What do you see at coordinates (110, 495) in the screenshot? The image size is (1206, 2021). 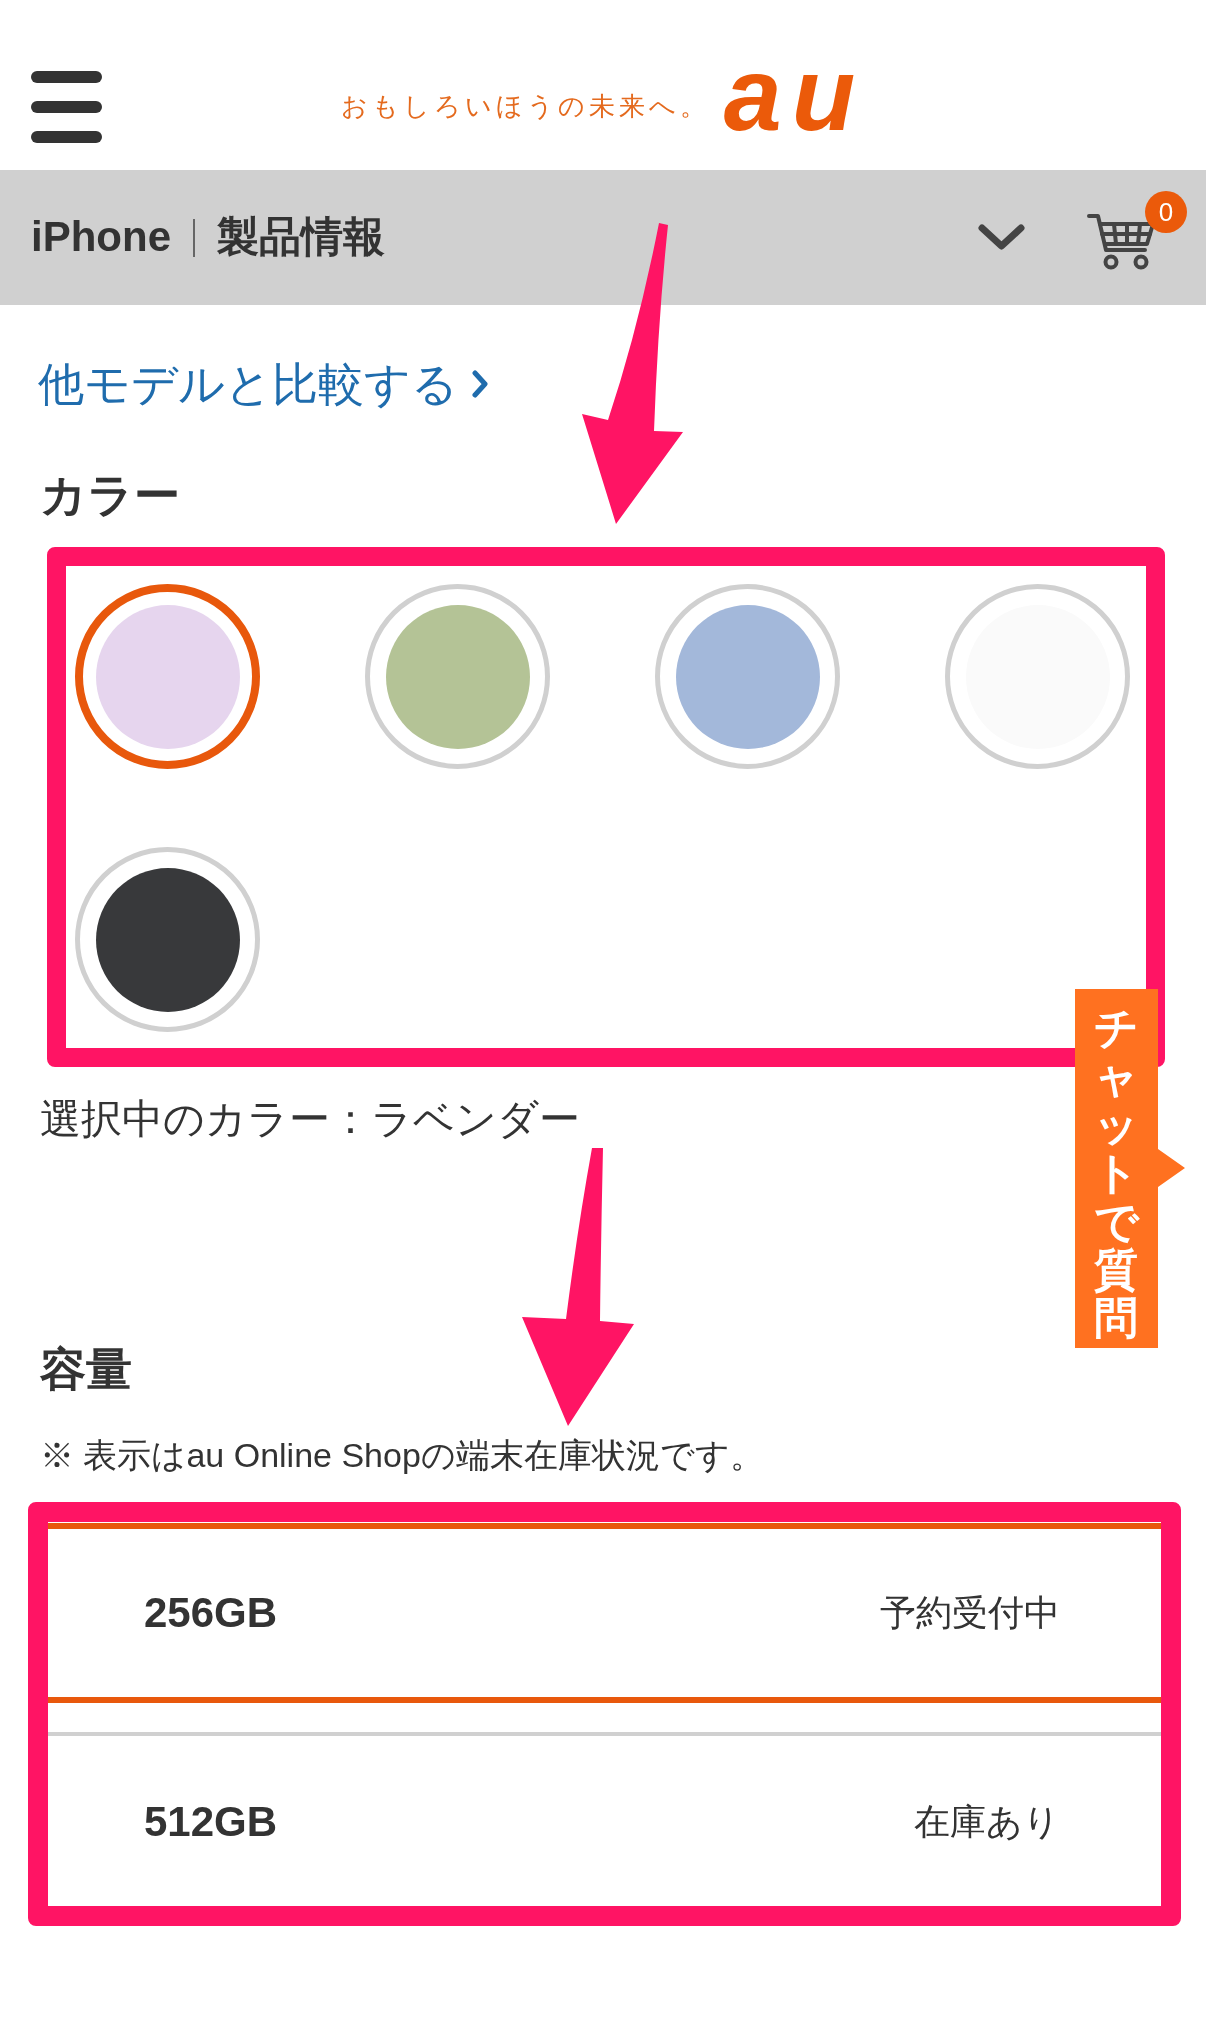 I see `section-heading: カラー` at bounding box center [110, 495].